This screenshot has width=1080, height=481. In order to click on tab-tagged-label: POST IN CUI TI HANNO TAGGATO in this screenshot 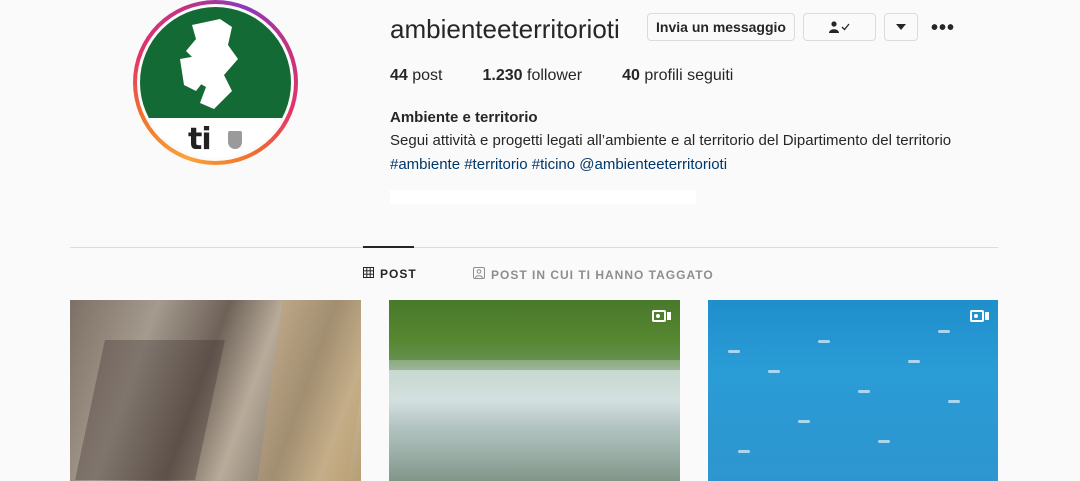, I will do `click(602, 274)`.